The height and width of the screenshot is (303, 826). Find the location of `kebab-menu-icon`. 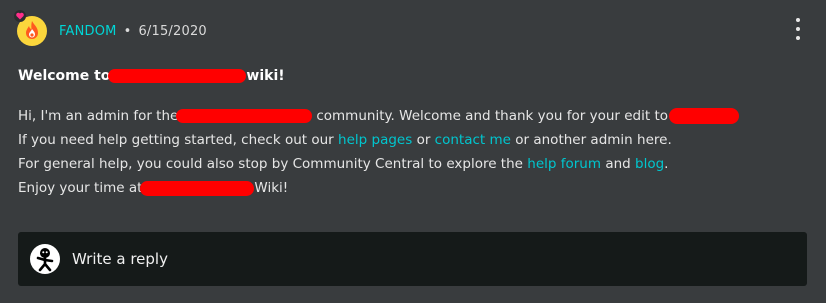

kebab-menu-icon is located at coordinates (798, 29).